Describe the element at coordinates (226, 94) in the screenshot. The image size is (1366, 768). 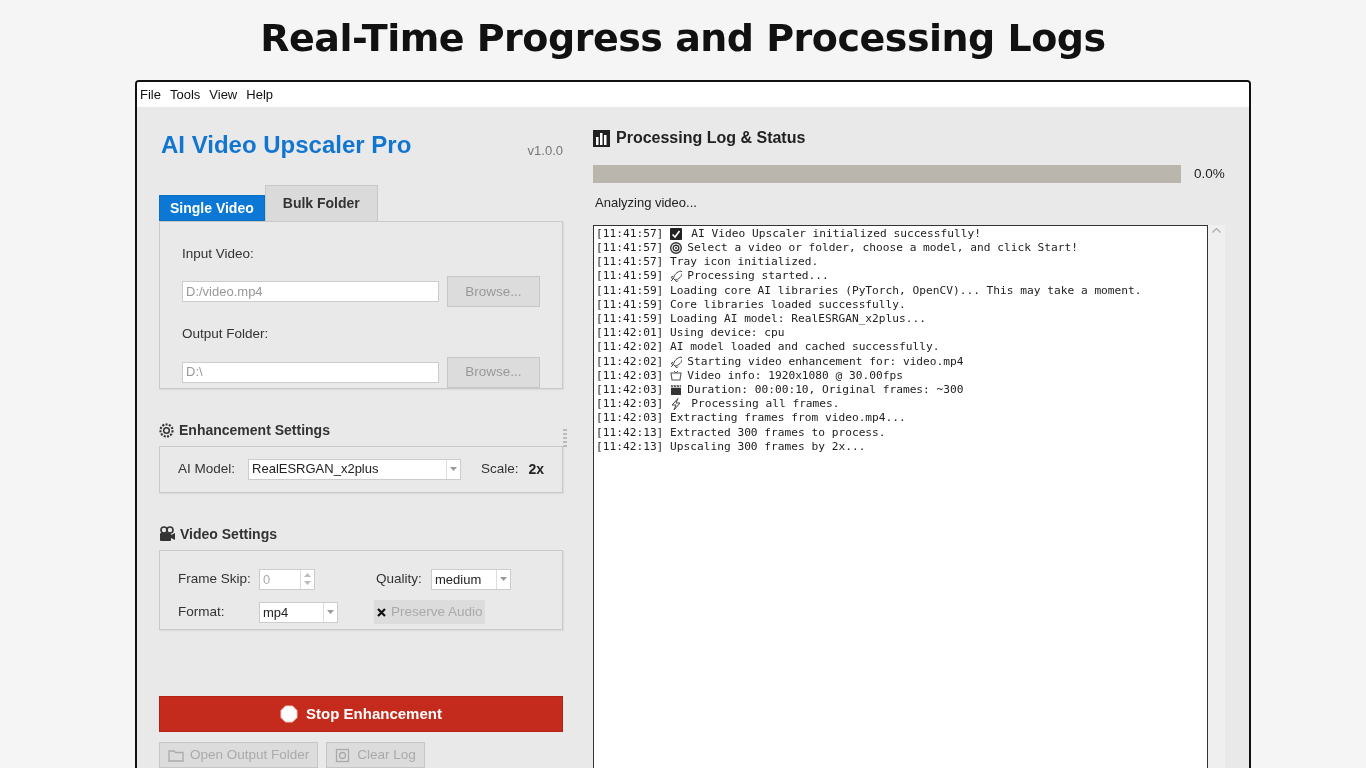
I see `menu-item: View` at that location.